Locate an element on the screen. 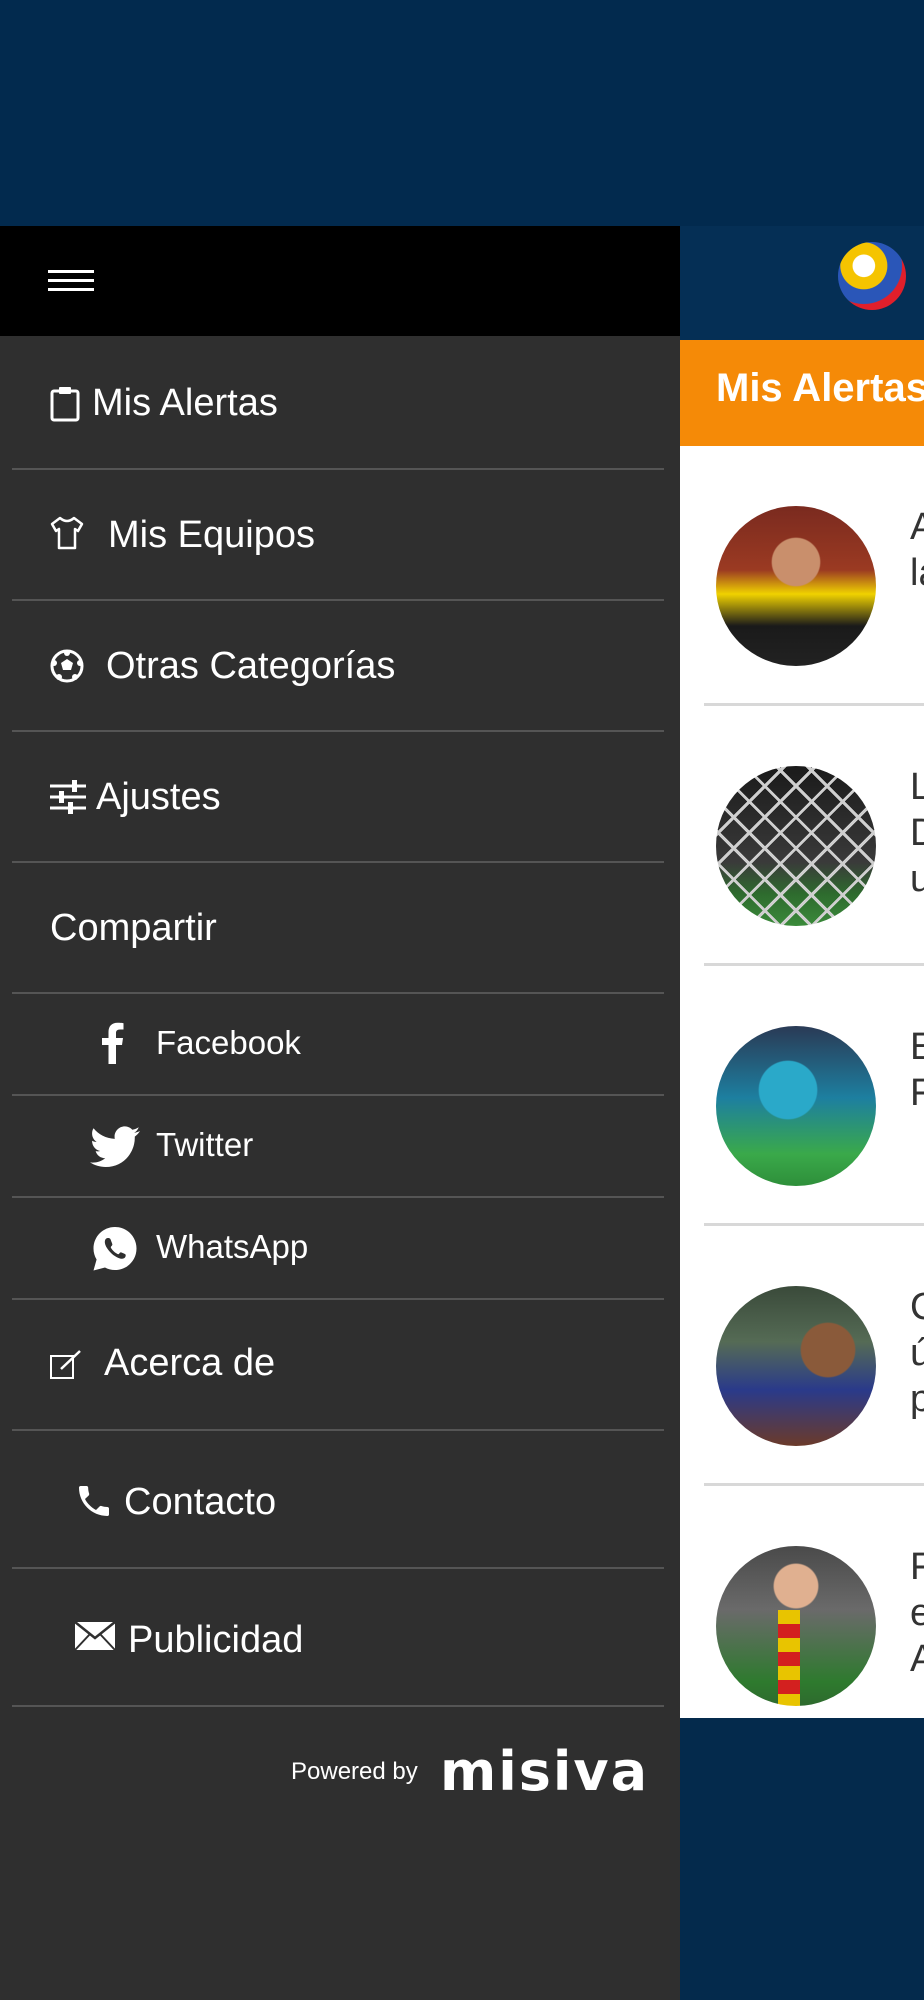 Image resolution: width=924 pixels, height=2000 pixels. news-item: C ú p is located at coordinates (802, 1356).